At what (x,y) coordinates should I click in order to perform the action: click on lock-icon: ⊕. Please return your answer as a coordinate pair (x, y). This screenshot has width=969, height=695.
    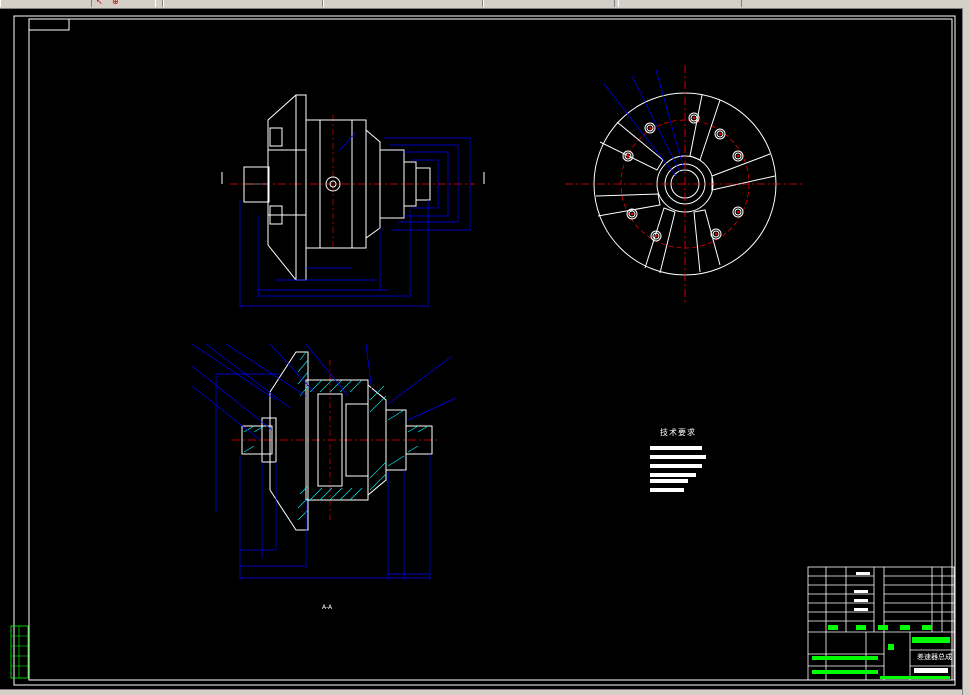
    Looking at the image, I should click on (115, 3).